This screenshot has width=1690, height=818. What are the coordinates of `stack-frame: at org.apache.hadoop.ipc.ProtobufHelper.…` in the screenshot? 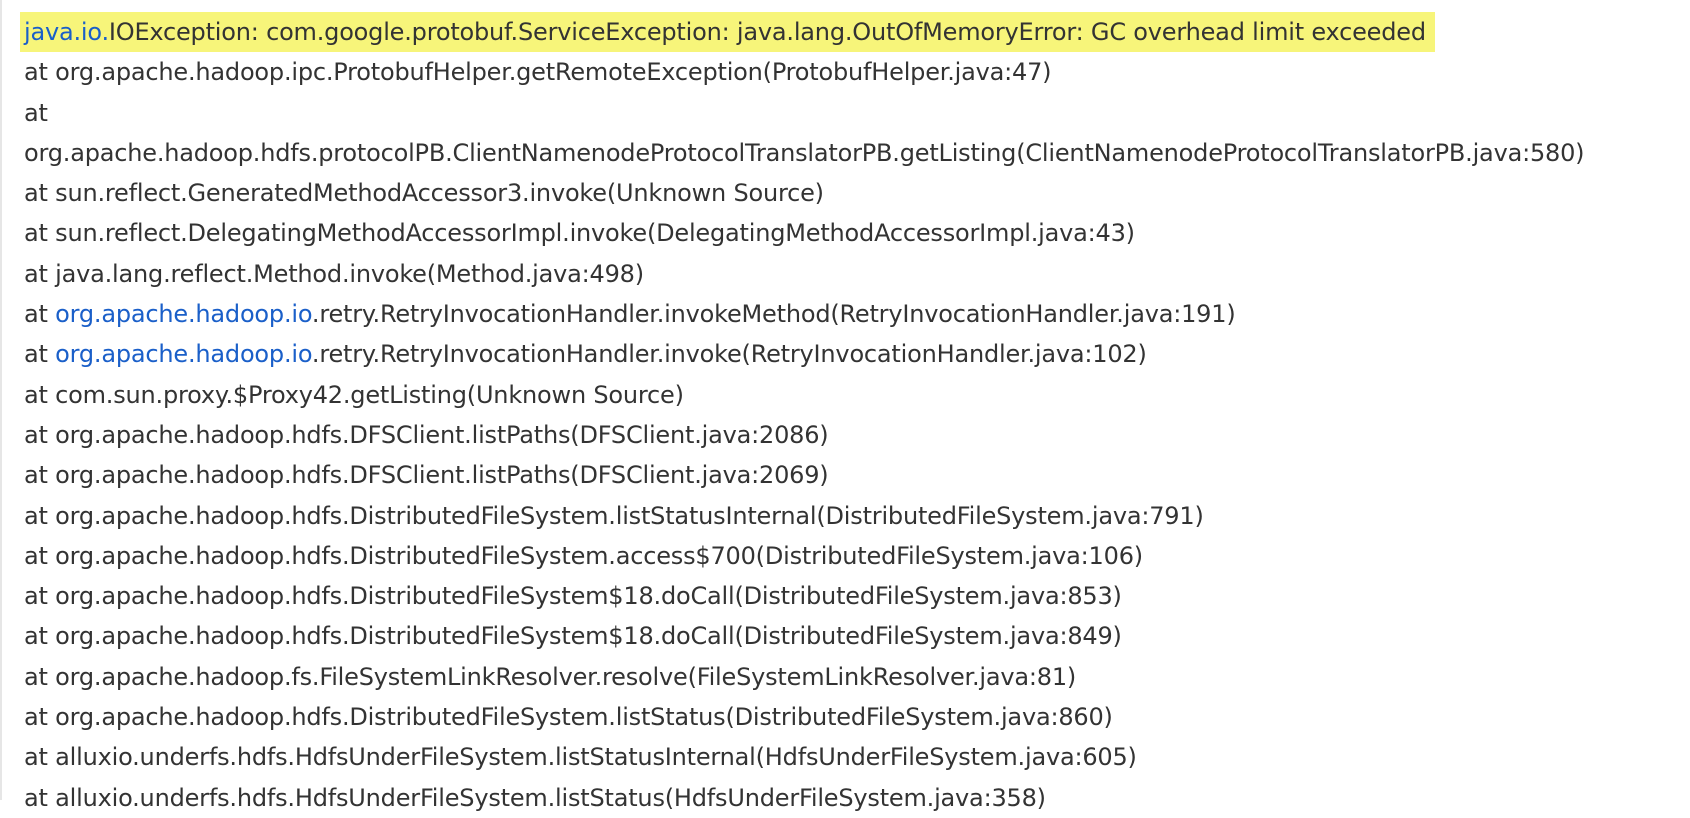 It's located at (538, 72).